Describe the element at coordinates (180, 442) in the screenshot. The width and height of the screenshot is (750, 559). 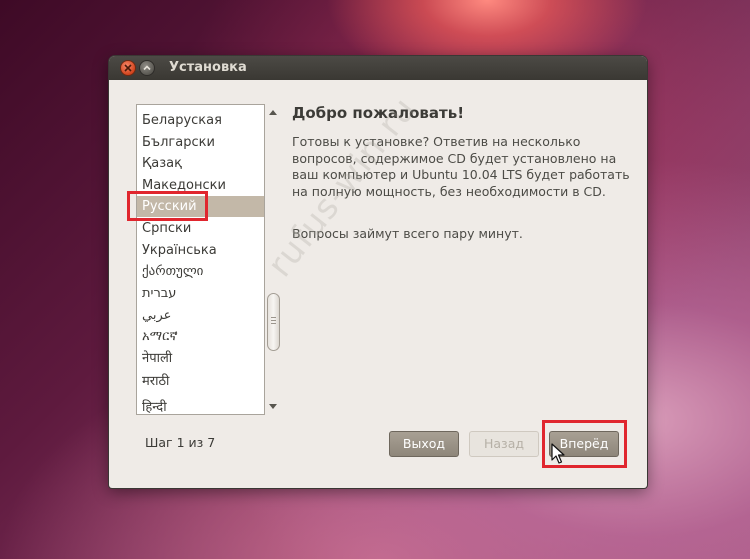
I see `step-indicator: Шаг 1 из 7` at that location.